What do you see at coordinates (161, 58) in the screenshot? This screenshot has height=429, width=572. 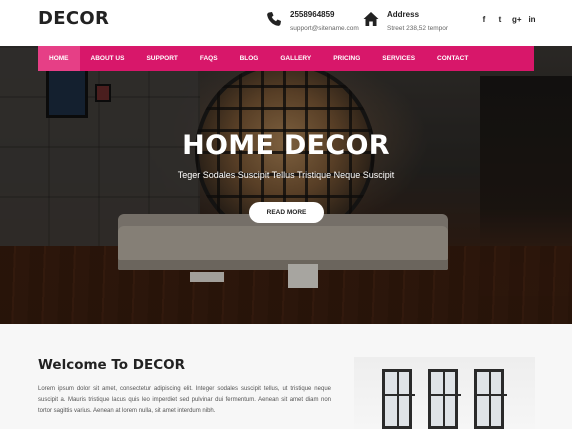 I see `nav-item-support: SUPPORT` at bounding box center [161, 58].